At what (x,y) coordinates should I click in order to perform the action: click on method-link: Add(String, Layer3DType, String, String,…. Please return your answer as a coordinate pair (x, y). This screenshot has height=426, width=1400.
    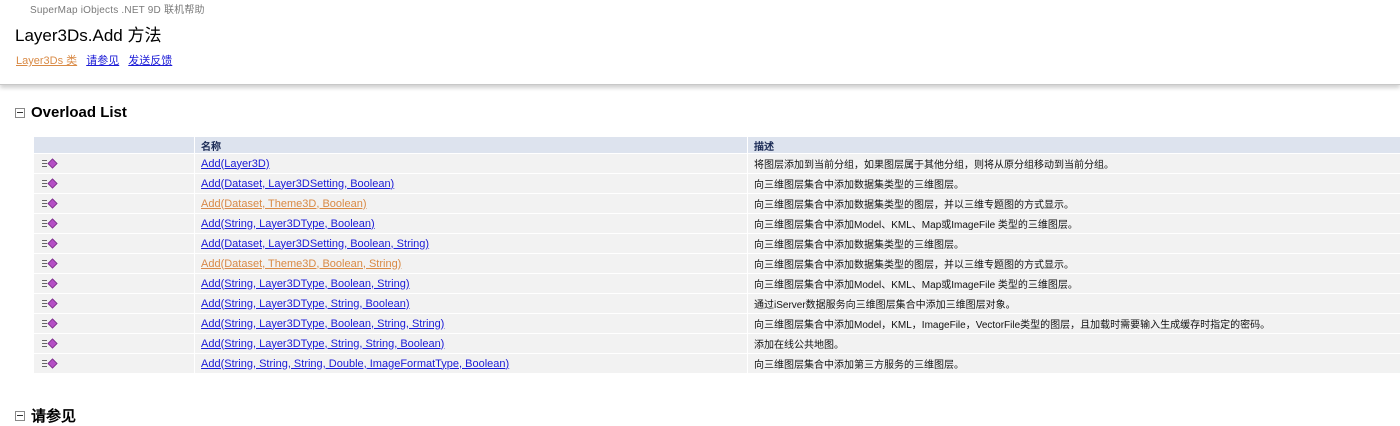
    Looking at the image, I should click on (322, 344).